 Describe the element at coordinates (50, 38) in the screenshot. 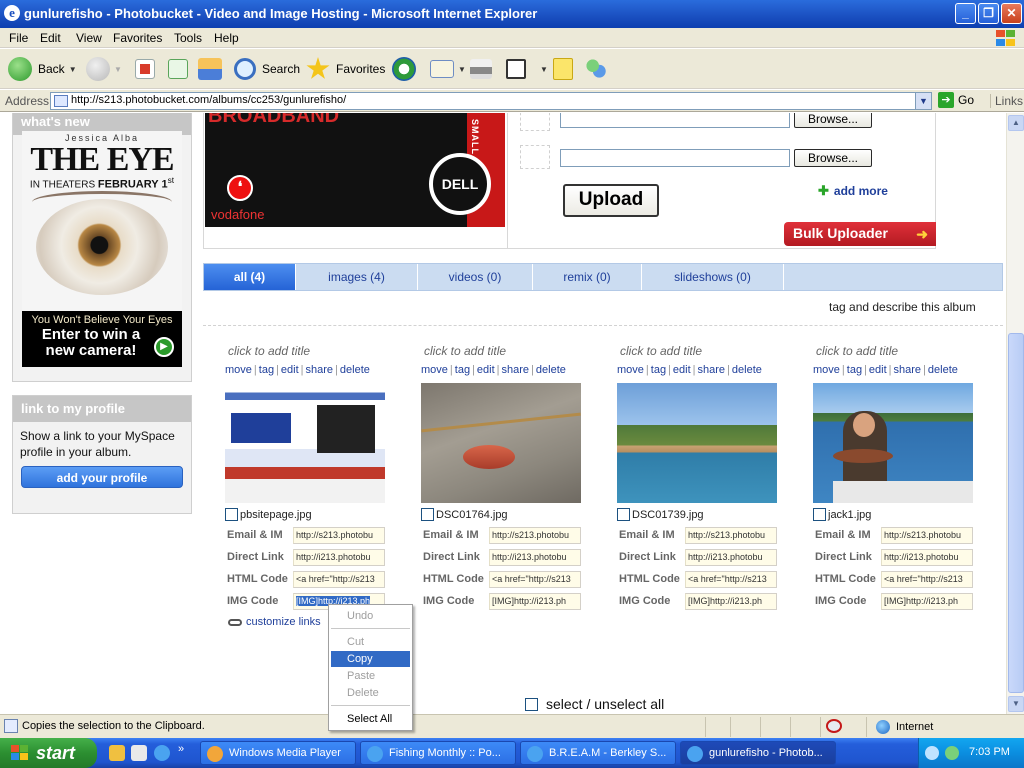

I see `menu-edit: Edit` at that location.